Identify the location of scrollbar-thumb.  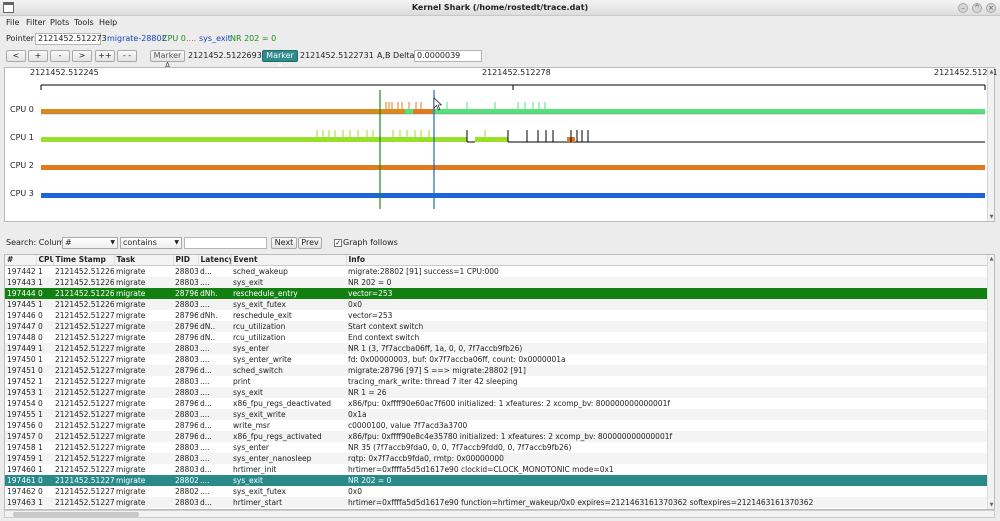
(76, 514).